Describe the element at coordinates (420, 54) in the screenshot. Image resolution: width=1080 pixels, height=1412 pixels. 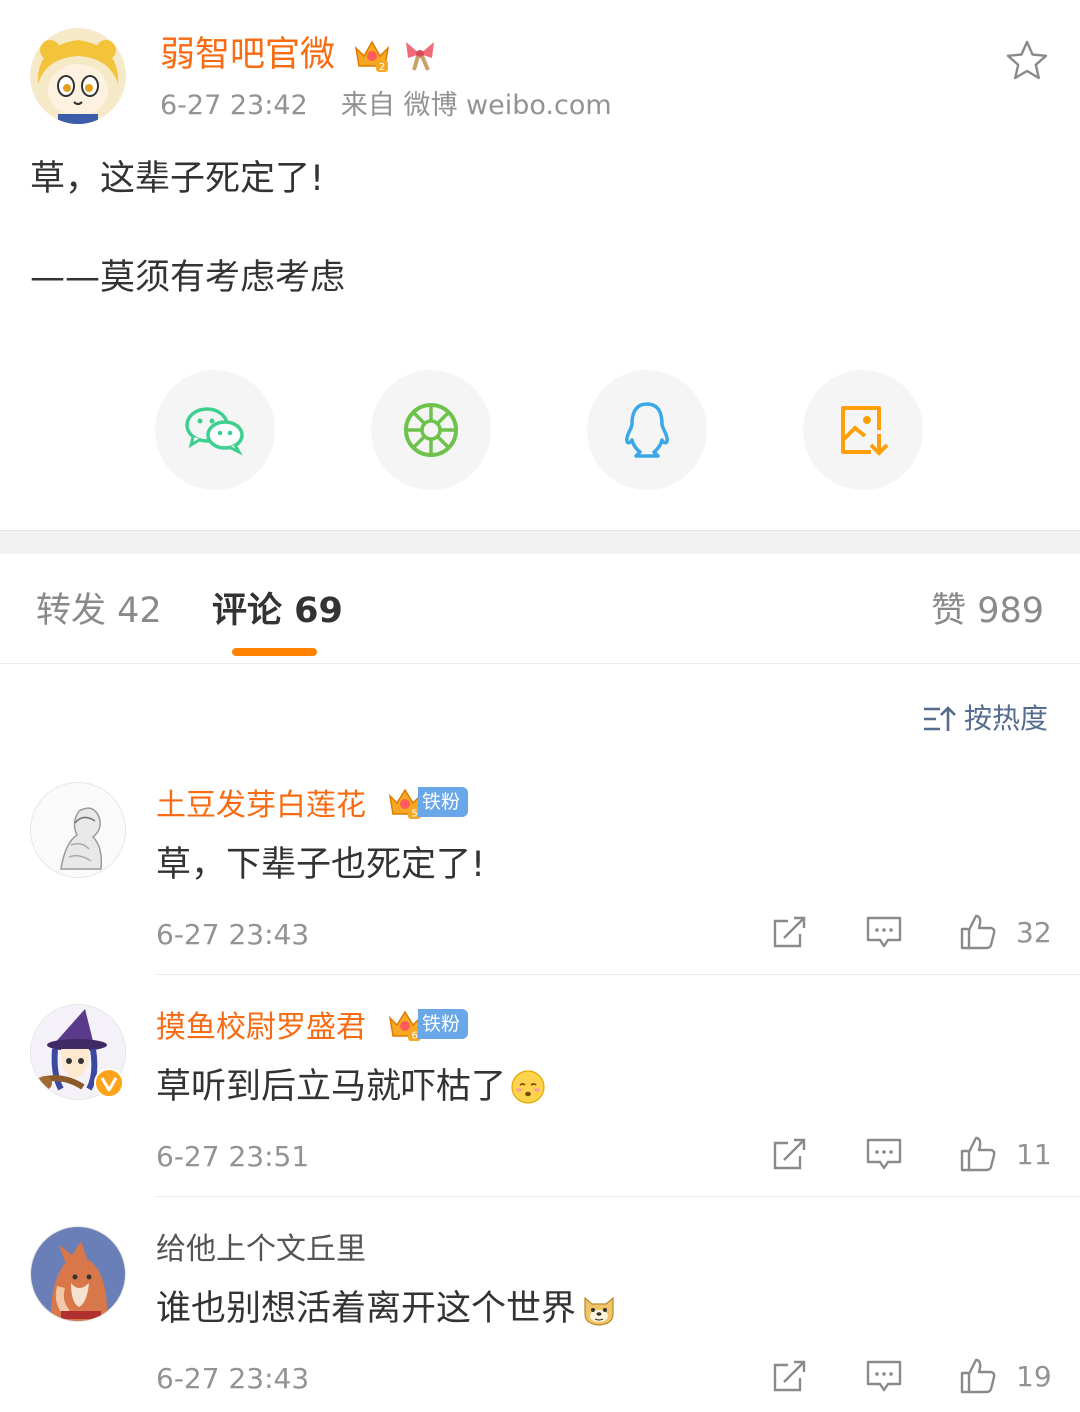
I see `gift-bow-icon` at that location.